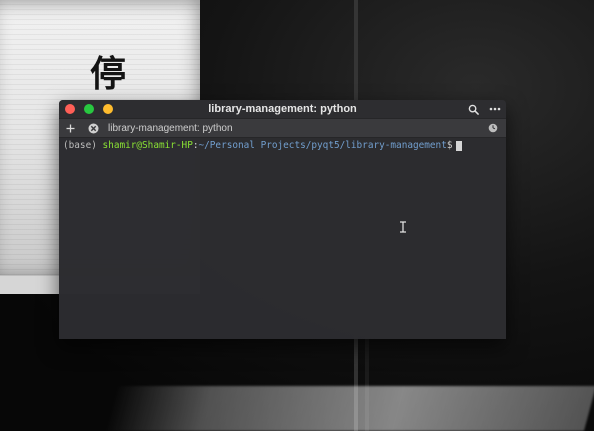 The width and height of the screenshot is (594, 431). I want to click on prompt-user-host: shamir@Shamir-HP, so click(147, 145).